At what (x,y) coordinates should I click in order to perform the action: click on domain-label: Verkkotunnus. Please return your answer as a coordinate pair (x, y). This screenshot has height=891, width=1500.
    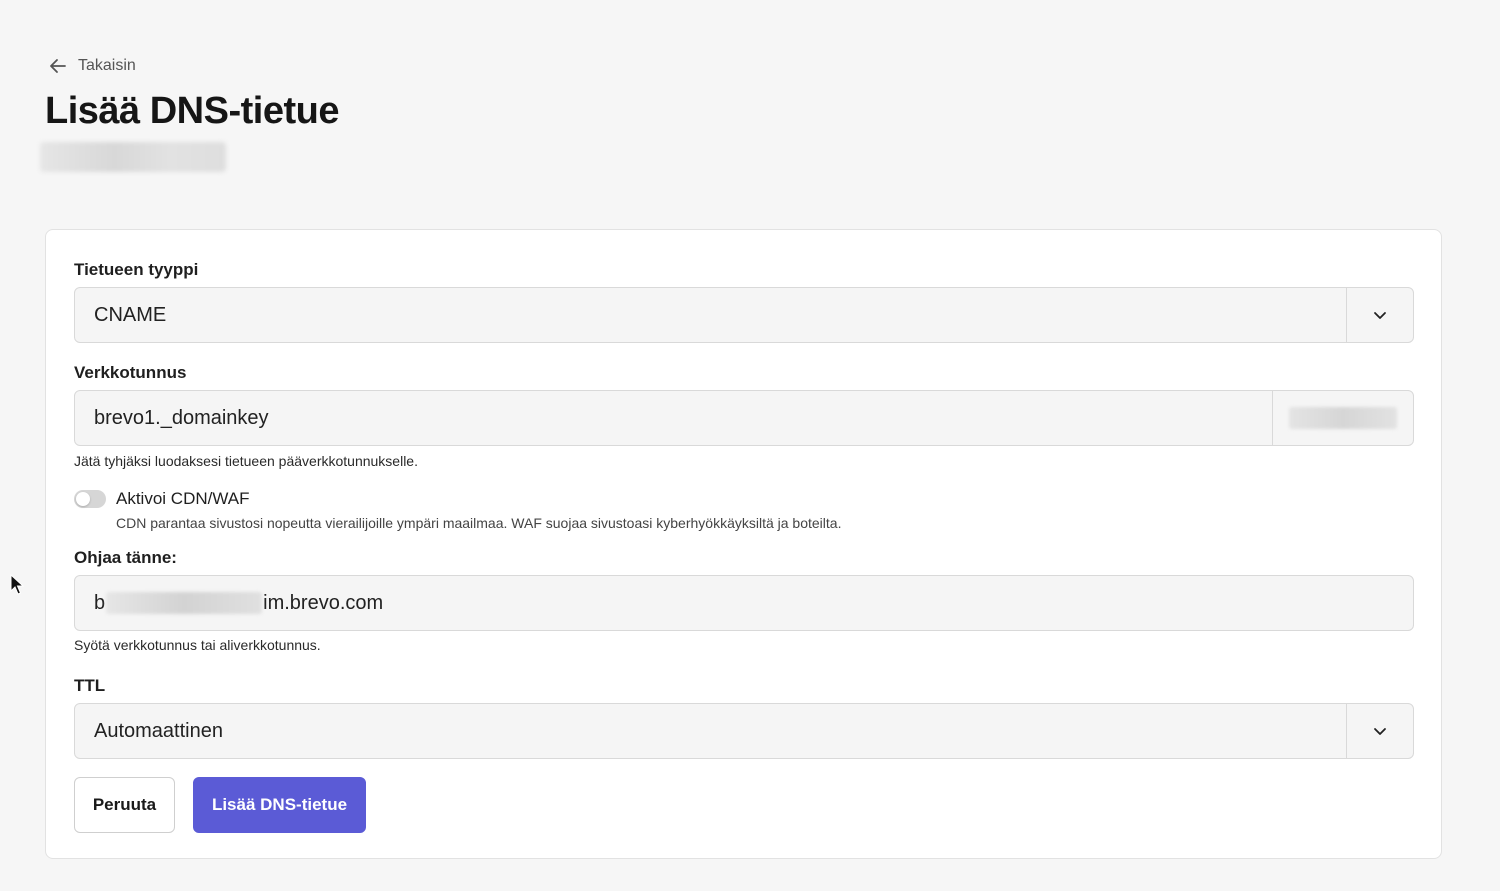
    Looking at the image, I should click on (130, 372).